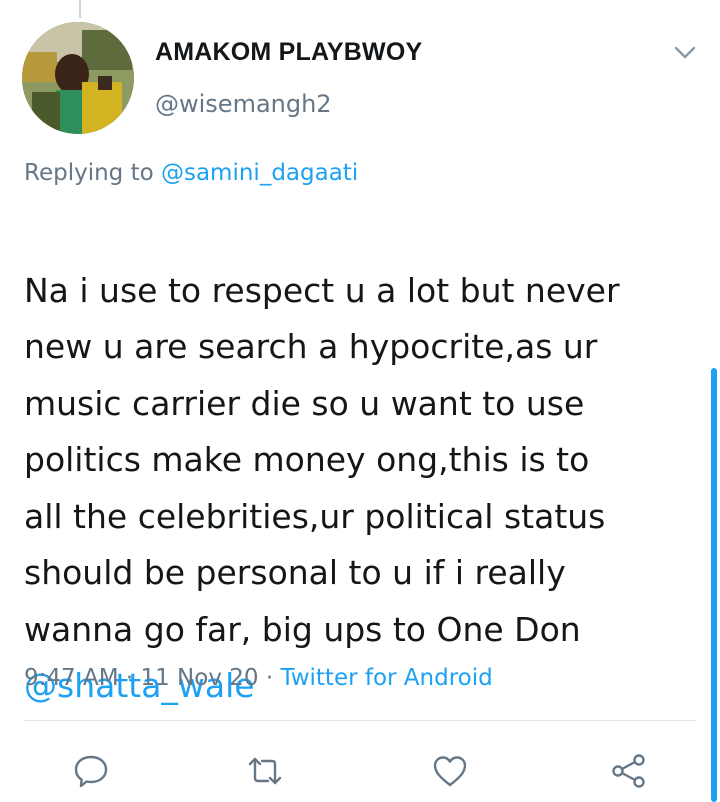 This screenshot has height=802, width=720. What do you see at coordinates (92, 173) in the screenshot?
I see `replying-to-label: Replying to` at bounding box center [92, 173].